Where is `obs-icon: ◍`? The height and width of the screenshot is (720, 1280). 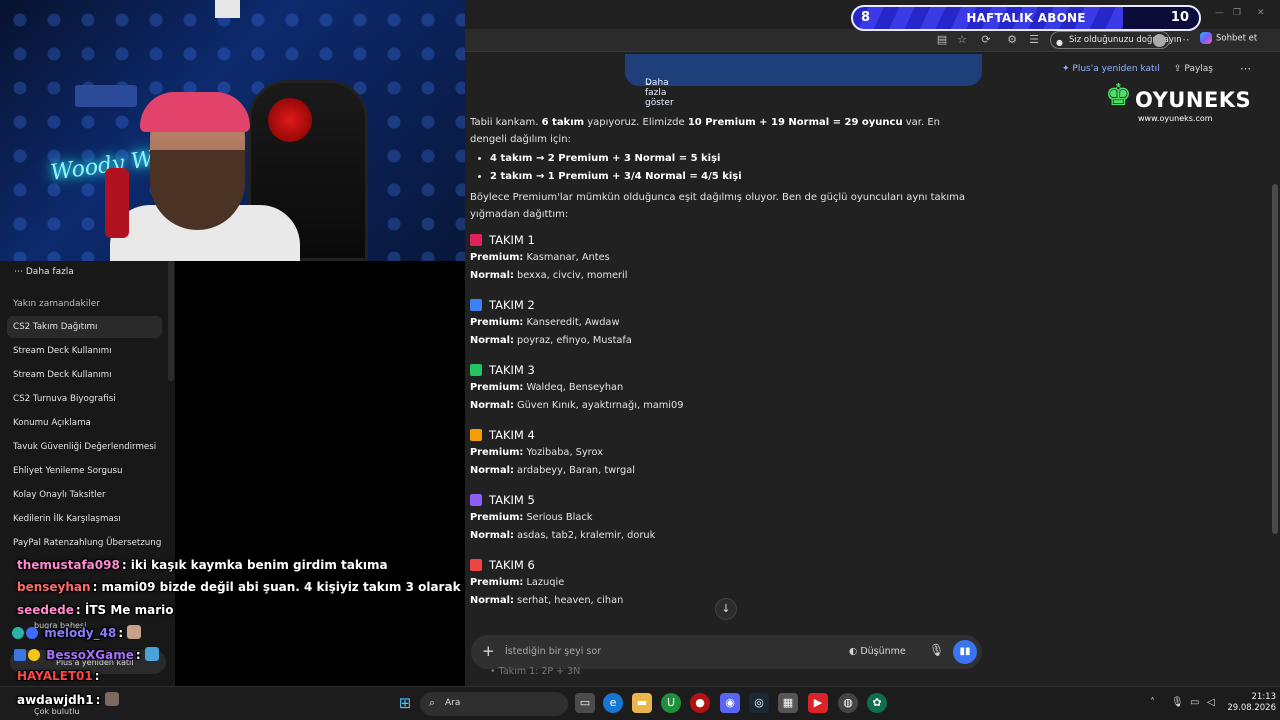 obs-icon: ◍ is located at coordinates (848, 703).